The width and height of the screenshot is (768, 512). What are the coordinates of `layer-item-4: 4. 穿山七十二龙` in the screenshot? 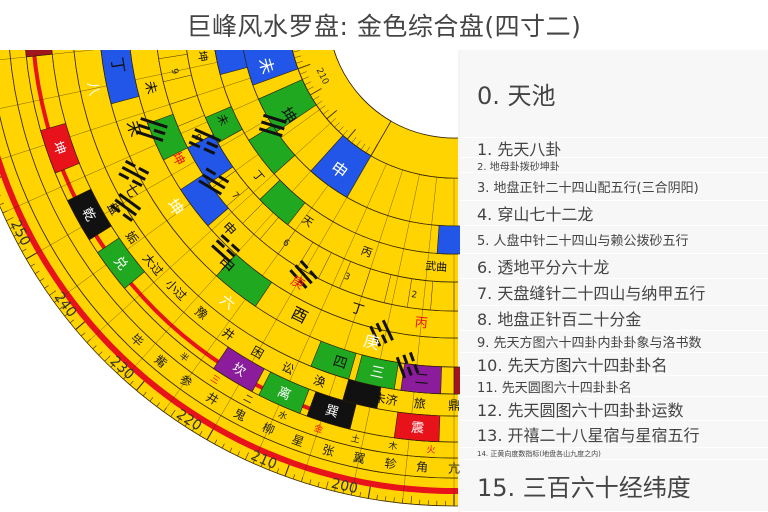 It's located at (614, 213).